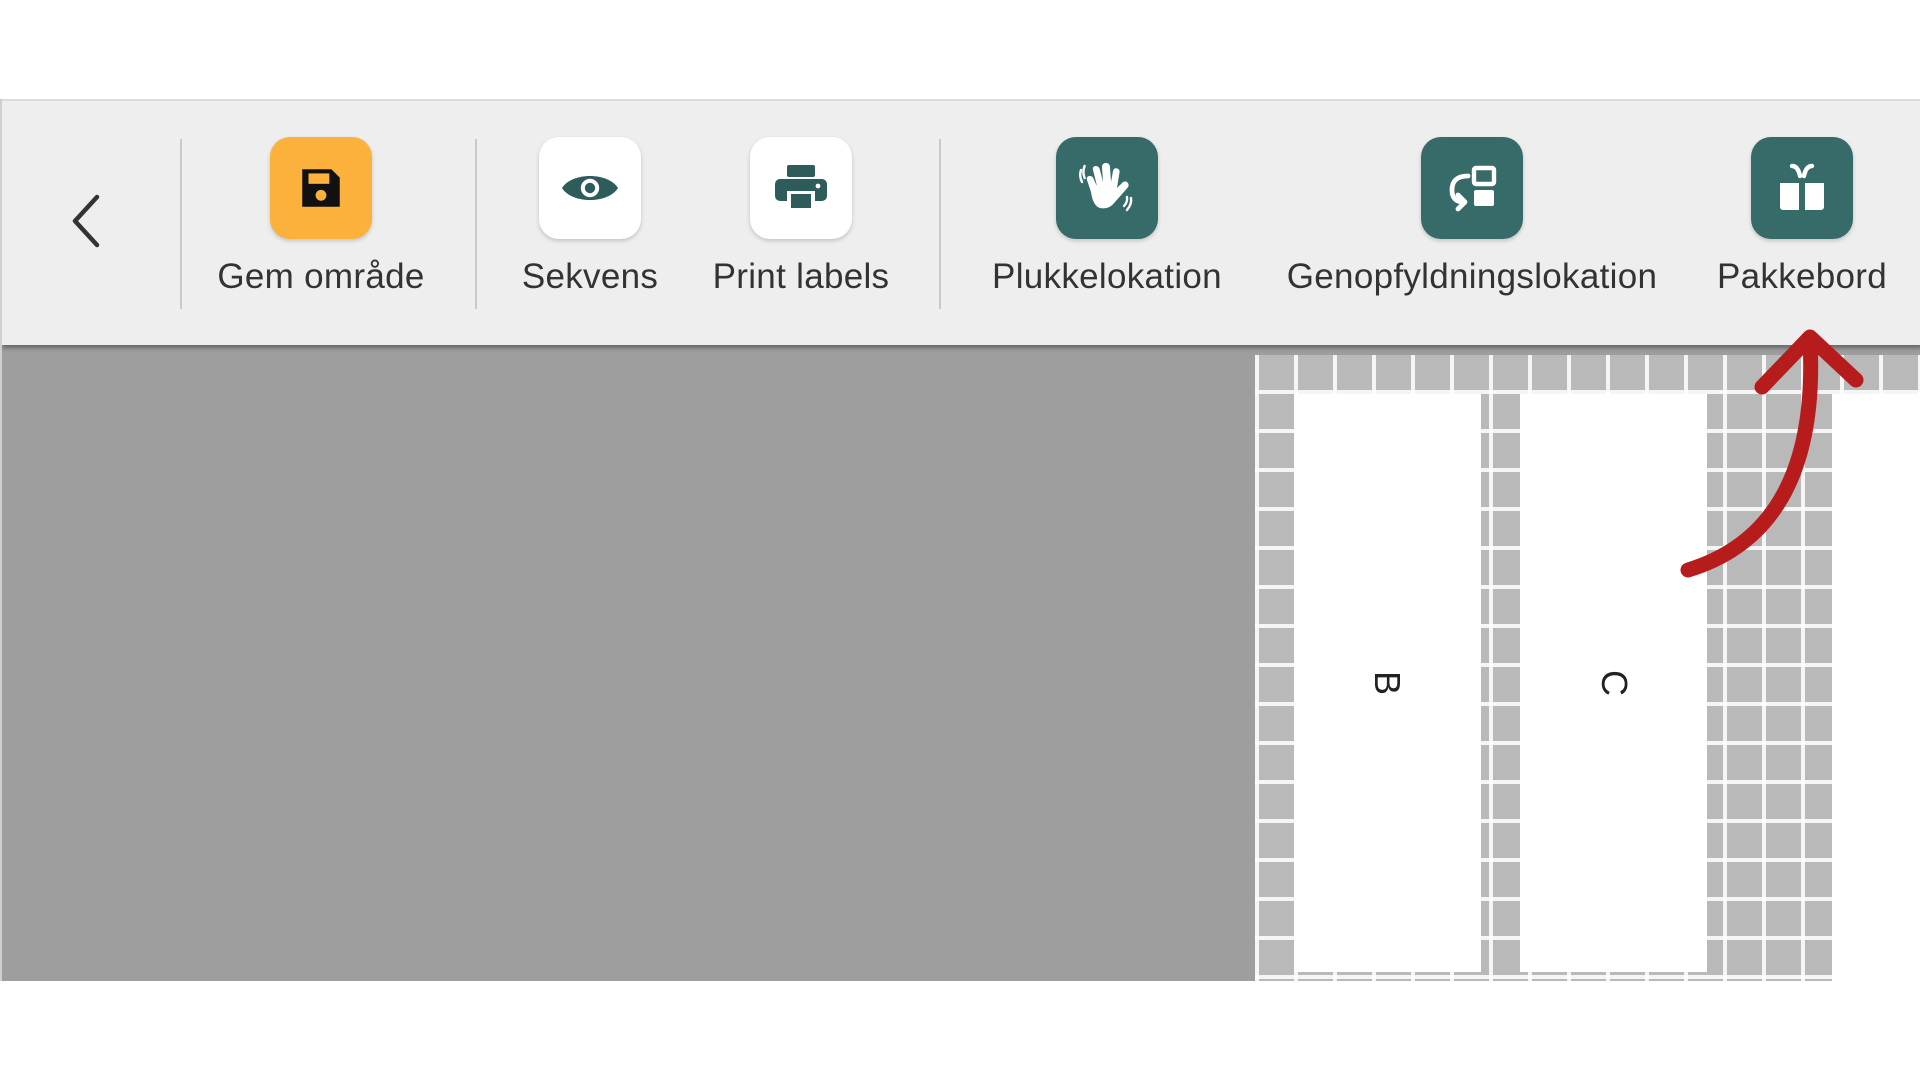 This screenshot has width=1920, height=1080. Describe the element at coordinates (590, 276) in the screenshot. I see `sequence-label: Sekvens` at that location.